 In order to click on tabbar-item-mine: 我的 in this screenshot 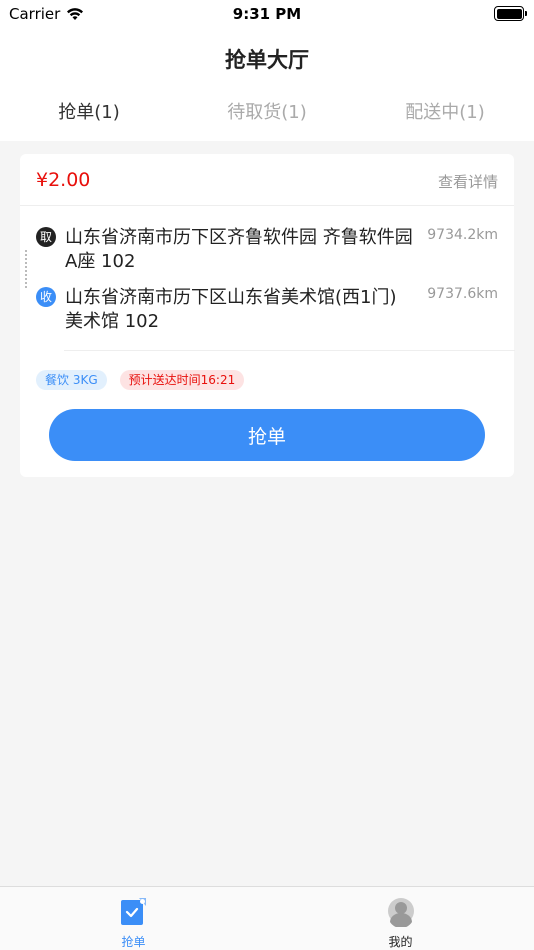, I will do `click(400, 918)`.